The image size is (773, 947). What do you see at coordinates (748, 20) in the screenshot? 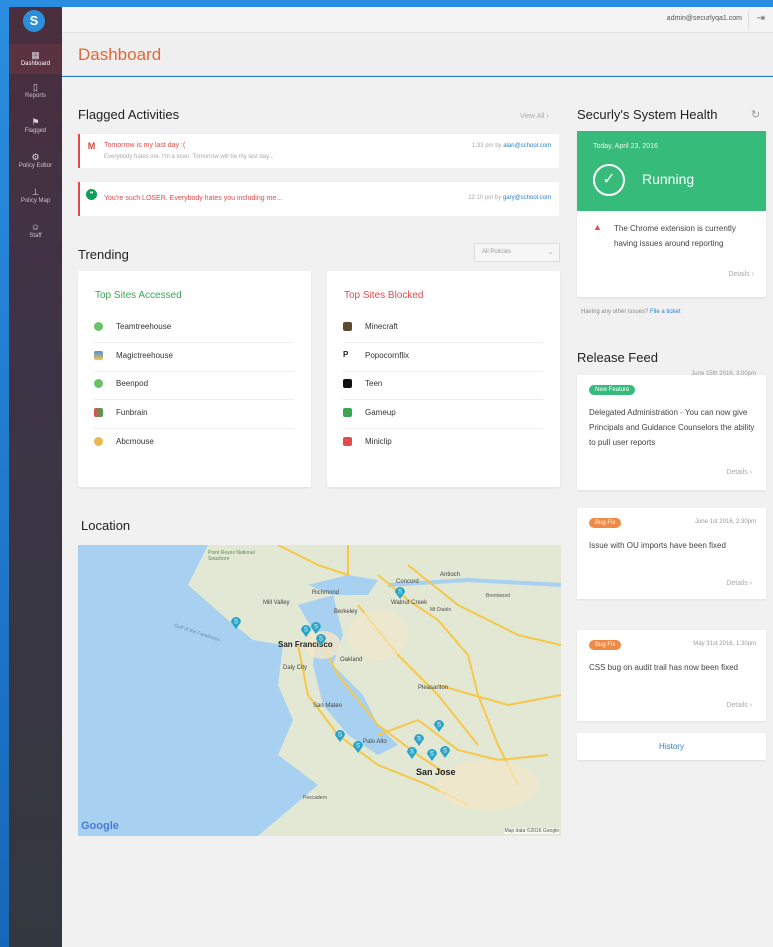
I see `divider` at bounding box center [748, 20].